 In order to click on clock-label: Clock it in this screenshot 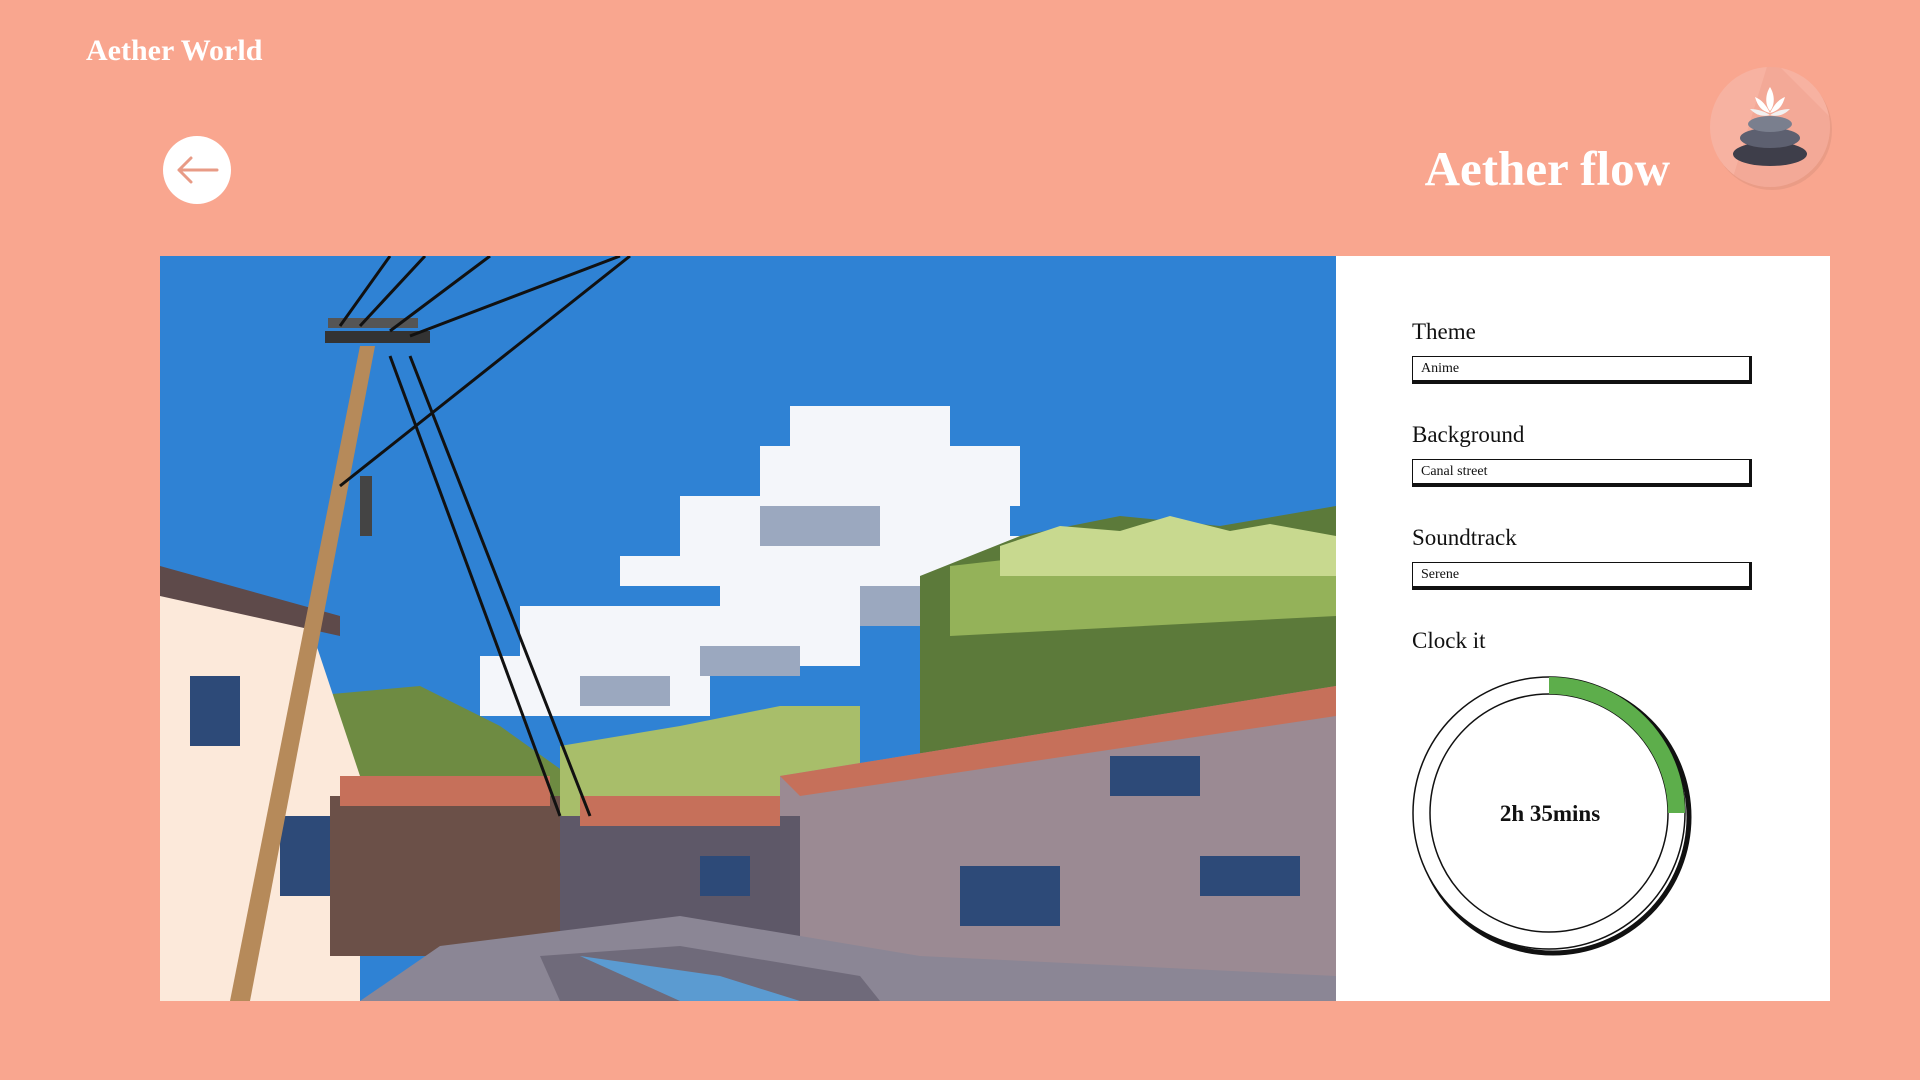, I will do `click(1449, 640)`.